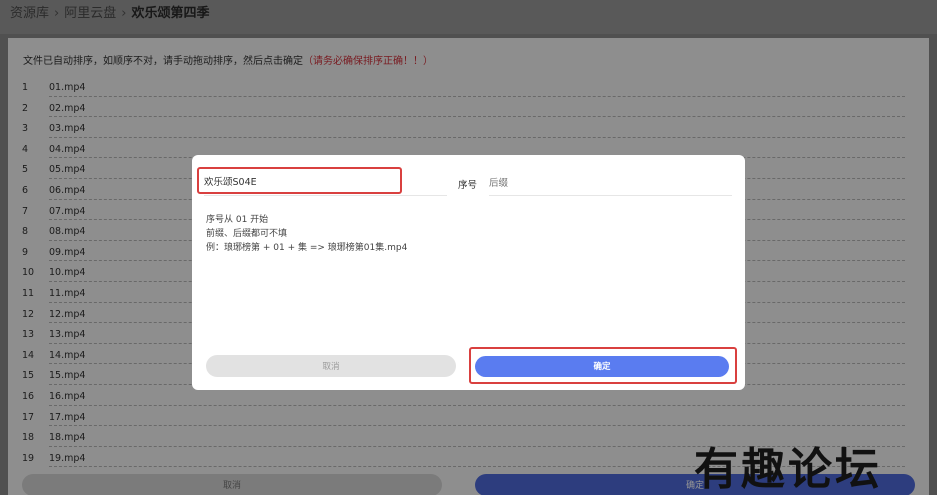  What do you see at coordinates (468, 185) in the screenshot?
I see `sequence-label: 序号` at bounding box center [468, 185].